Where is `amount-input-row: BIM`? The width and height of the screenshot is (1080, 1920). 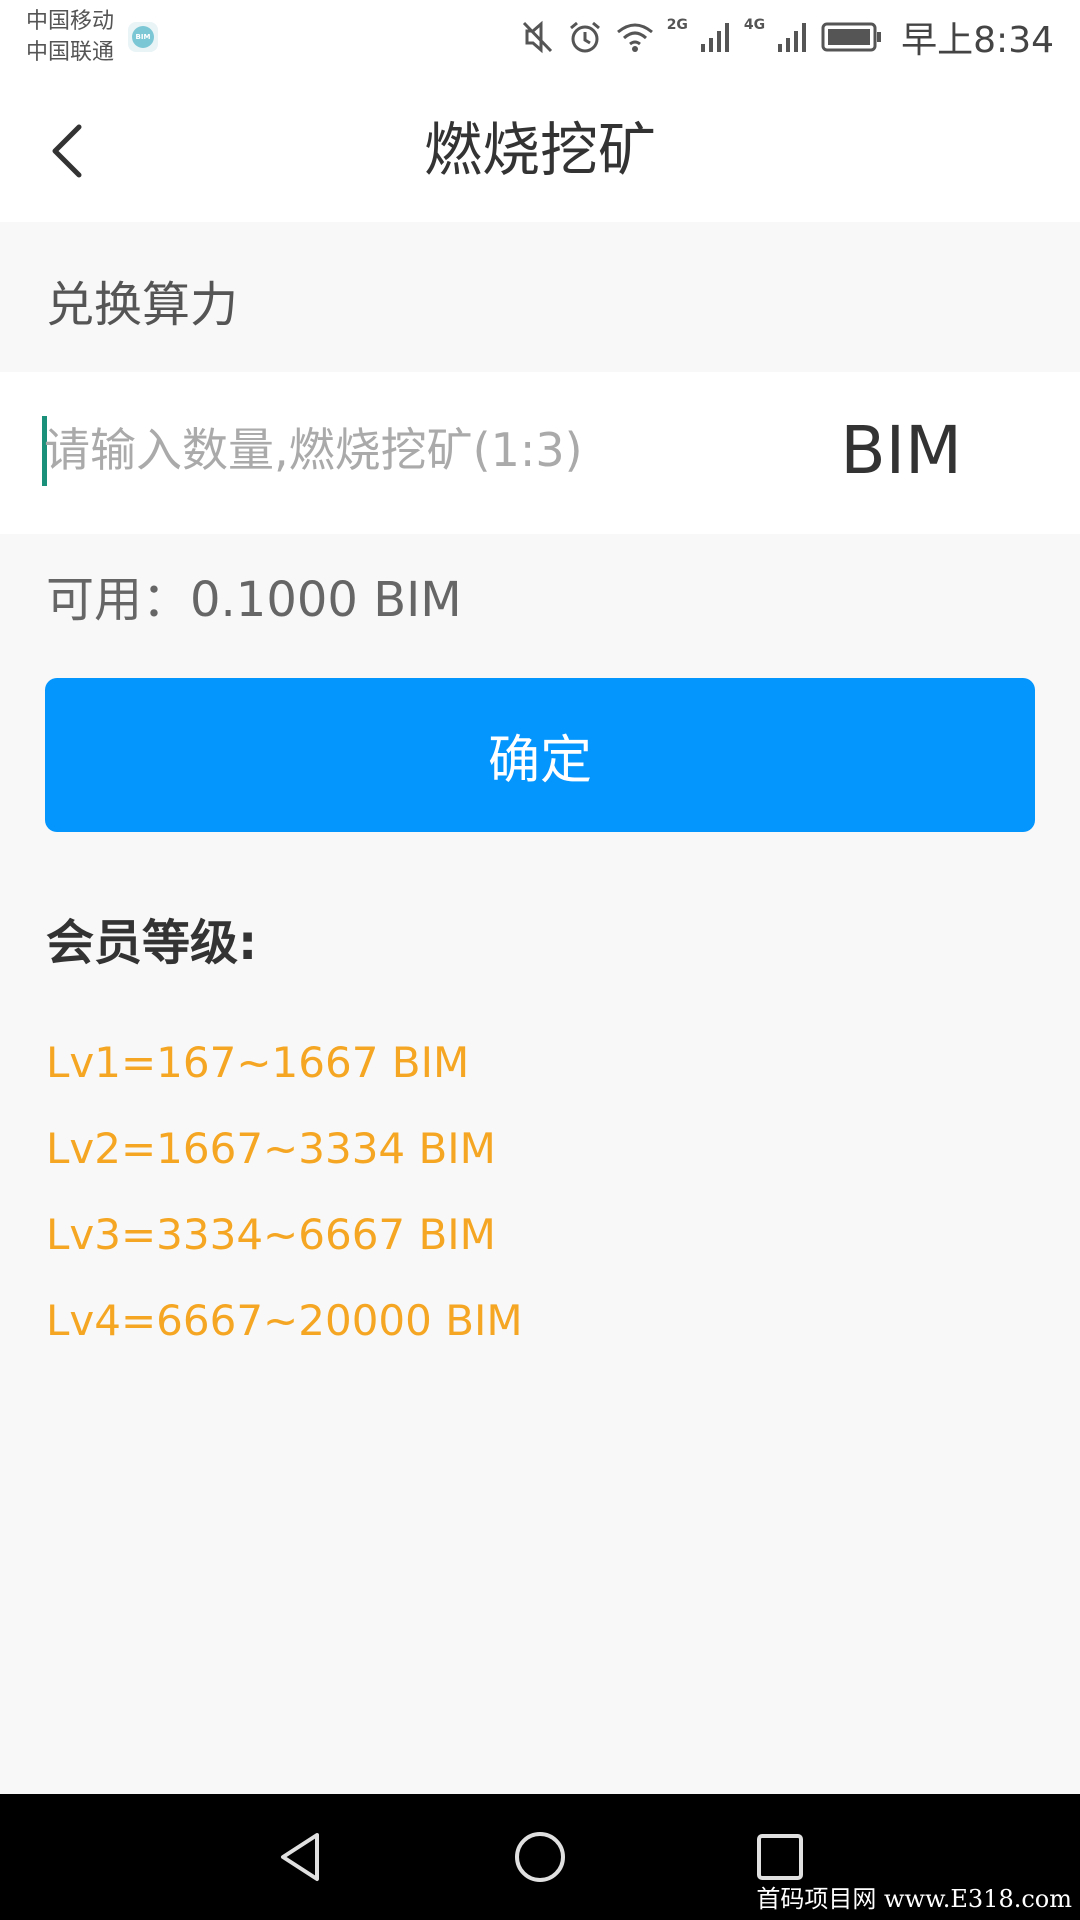
amount-input-row: BIM is located at coordinates (540, 453).